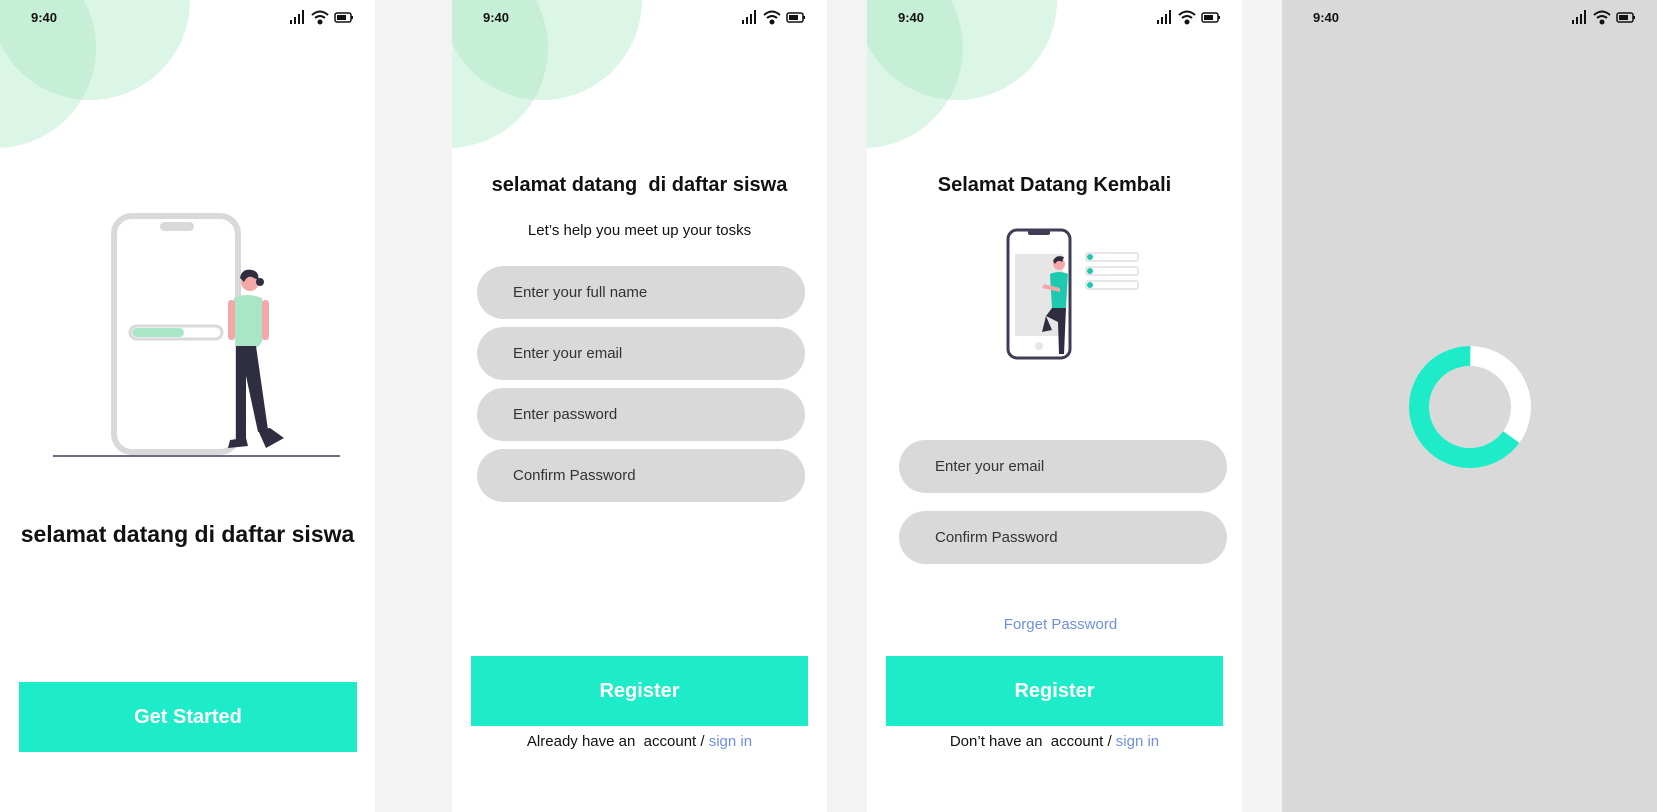  Describe the element at coordinates (187, 534) in the screenshot. I see `welcome-title: selamat datang di daftar siswa` at that location.